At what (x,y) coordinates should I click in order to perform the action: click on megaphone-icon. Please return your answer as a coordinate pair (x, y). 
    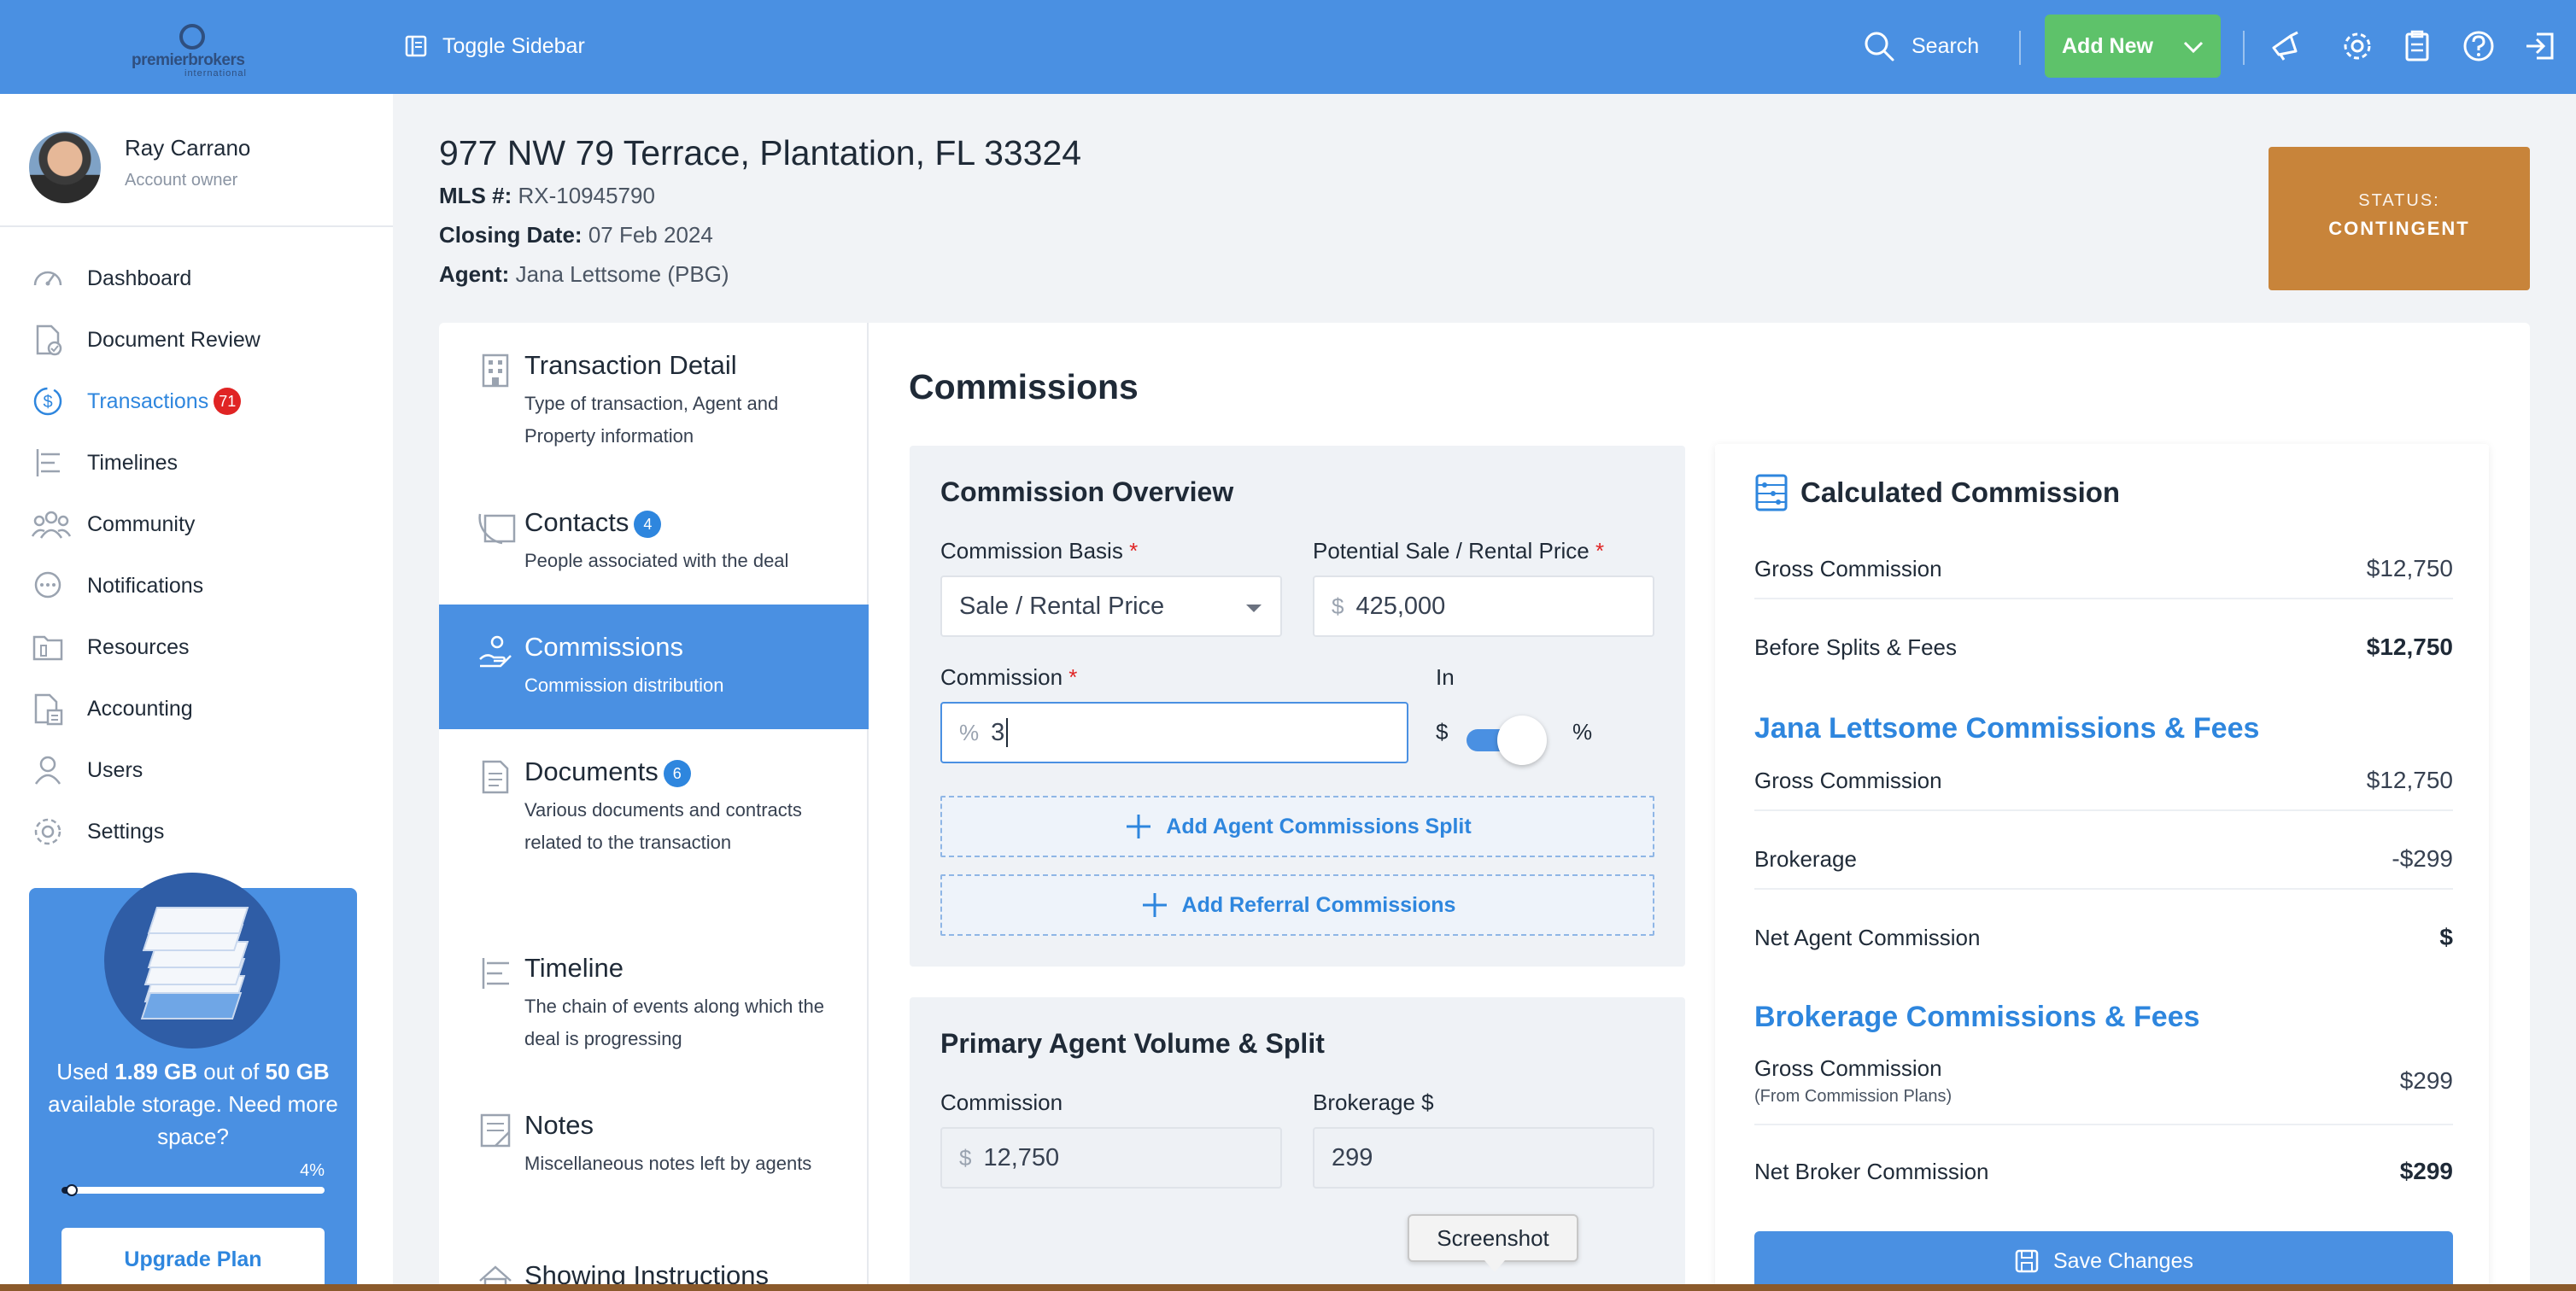
    Looking at the image, I should click on (2285, 46).